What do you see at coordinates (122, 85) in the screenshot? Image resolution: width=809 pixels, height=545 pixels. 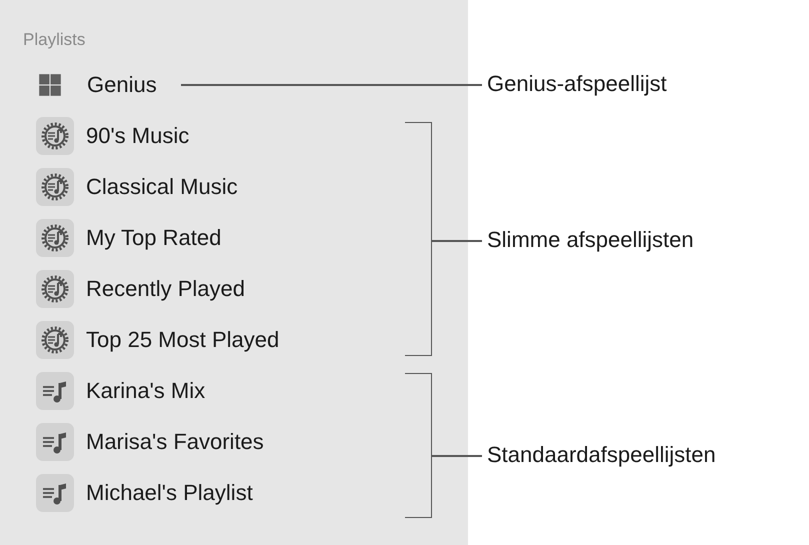 I see `playlist-item: Genius` at bounding box center [122, 85].